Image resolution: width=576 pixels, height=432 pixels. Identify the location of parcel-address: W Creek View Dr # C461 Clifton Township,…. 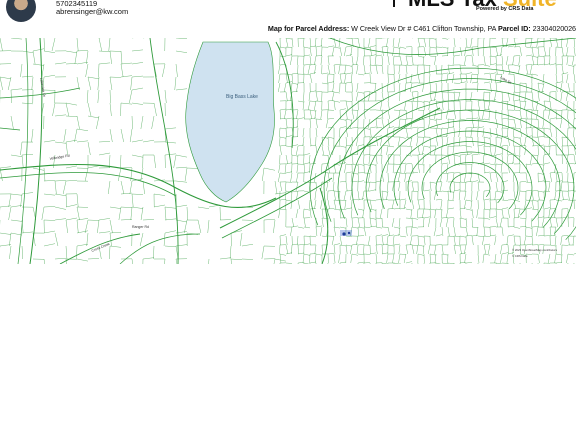
(423, 28).